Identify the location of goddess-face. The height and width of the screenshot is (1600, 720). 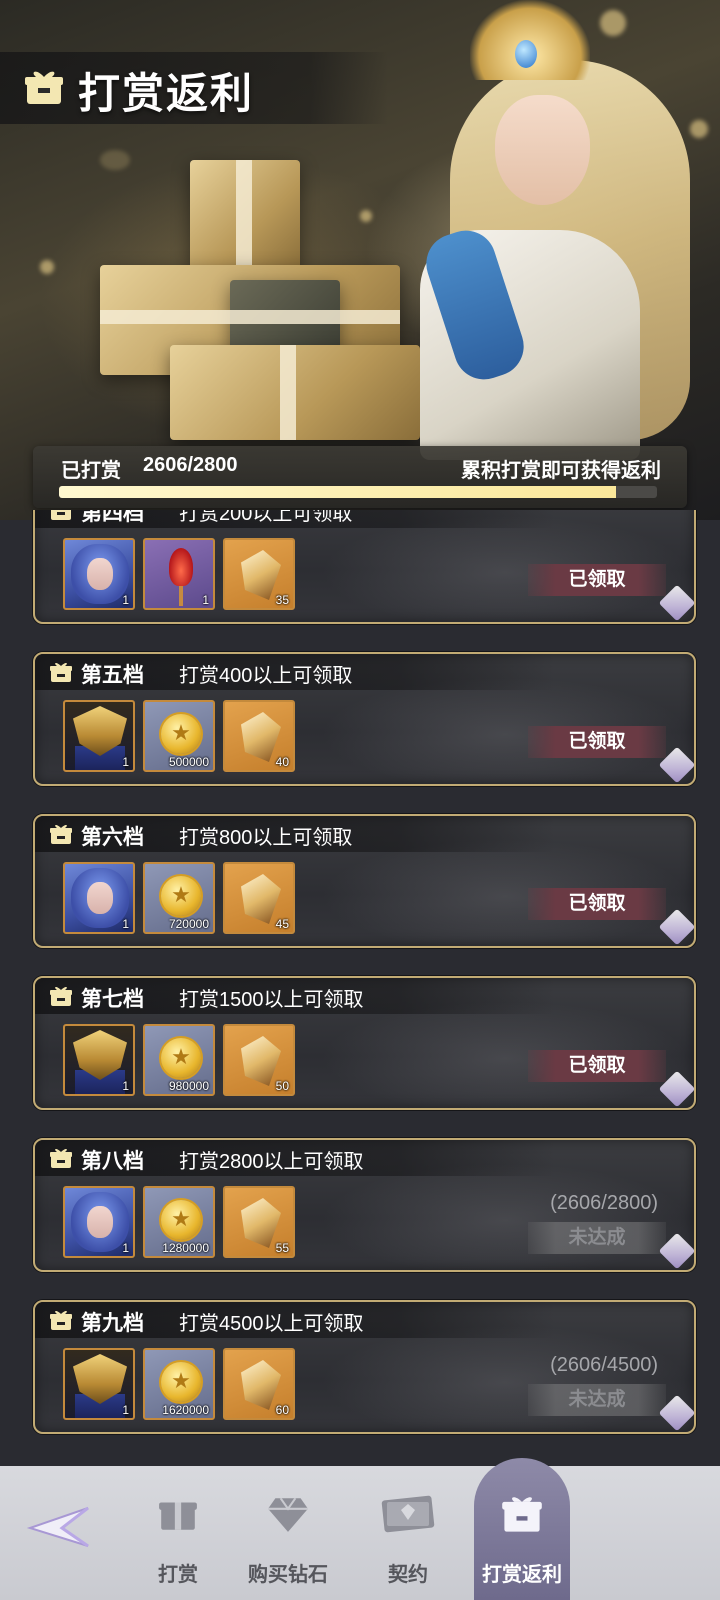
(542, 150).